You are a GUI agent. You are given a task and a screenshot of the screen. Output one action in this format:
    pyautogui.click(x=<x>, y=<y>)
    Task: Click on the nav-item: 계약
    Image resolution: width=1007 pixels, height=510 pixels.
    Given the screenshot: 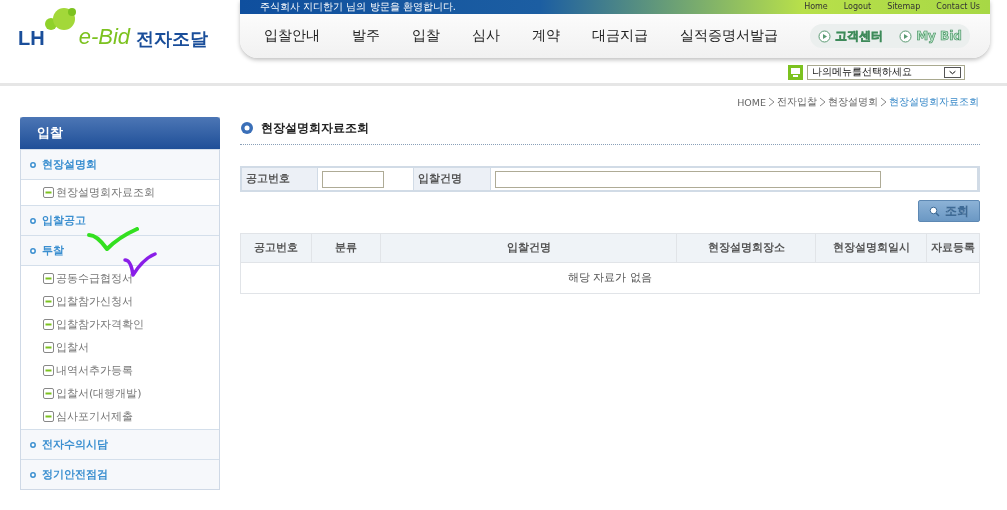 What is the action you would take?
    pyautogui.click(x=546, y=36)
    